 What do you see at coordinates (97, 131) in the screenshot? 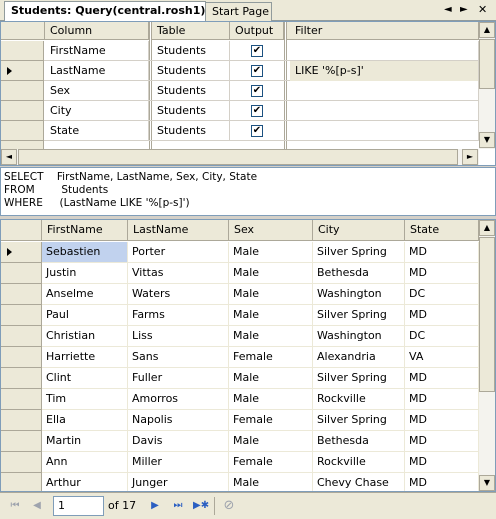
I see `criteria-column-cell: State` at bounding box center [97, 131].